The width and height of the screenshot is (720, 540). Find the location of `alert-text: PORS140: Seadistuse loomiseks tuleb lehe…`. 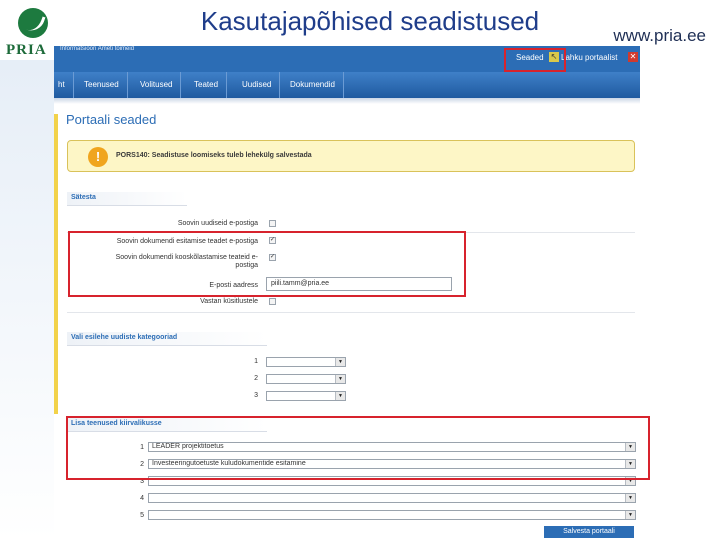

alert-text: PORS140: Seadistuse loomiseks tuleb lehe… is located at coordinates (214, 155).